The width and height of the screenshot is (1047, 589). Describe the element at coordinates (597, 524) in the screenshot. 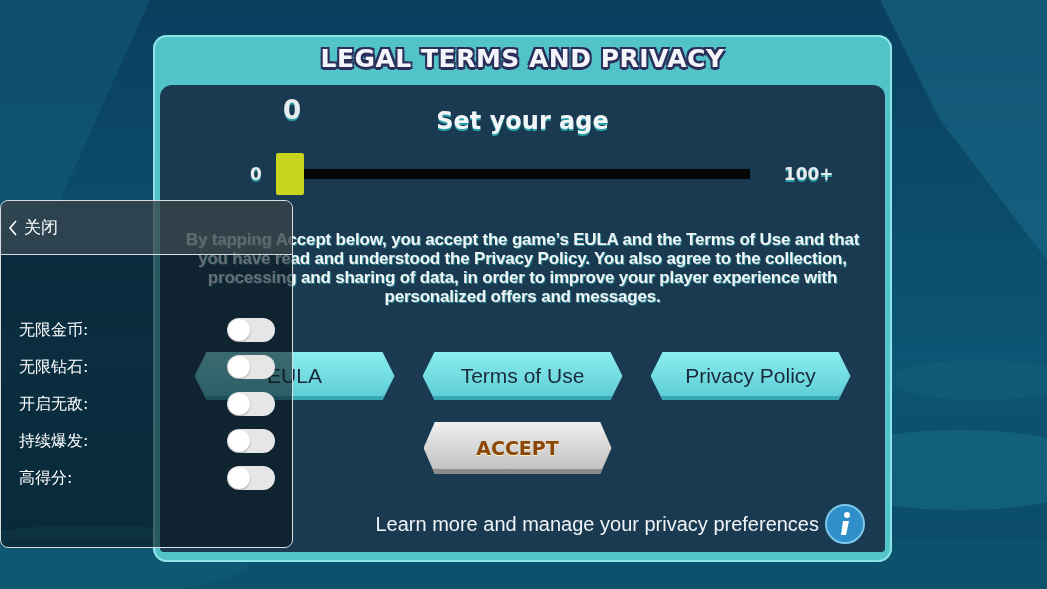

I see `privacy-link: Learn more and manage your privacy preferences` at that location.